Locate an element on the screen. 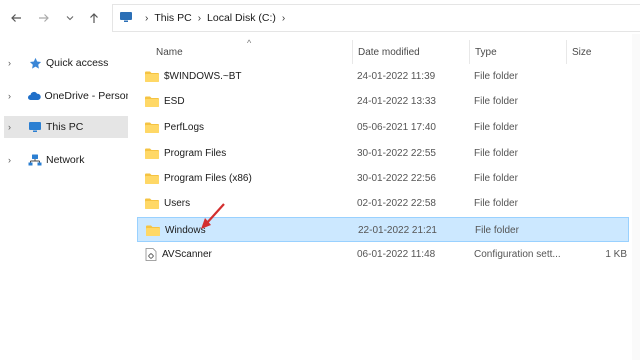 This screenshot has width=640, height=360. vertical-scrollbar is located at coordinates (636, 197).